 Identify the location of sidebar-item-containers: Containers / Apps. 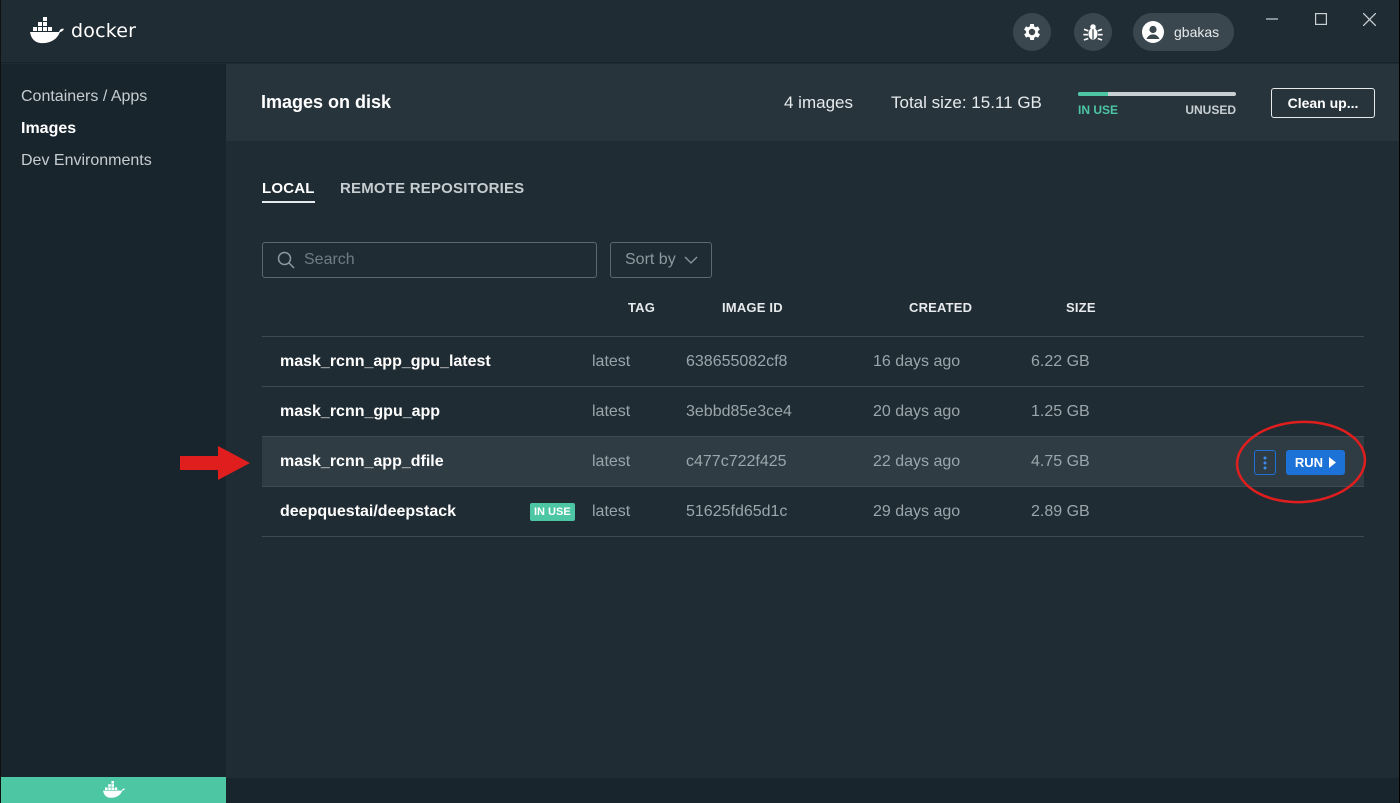
(84, 97).